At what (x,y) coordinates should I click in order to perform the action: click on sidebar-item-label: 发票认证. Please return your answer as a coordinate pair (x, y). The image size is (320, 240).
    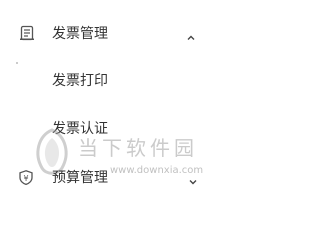
    Looking at the image, I should click on (80, 129).